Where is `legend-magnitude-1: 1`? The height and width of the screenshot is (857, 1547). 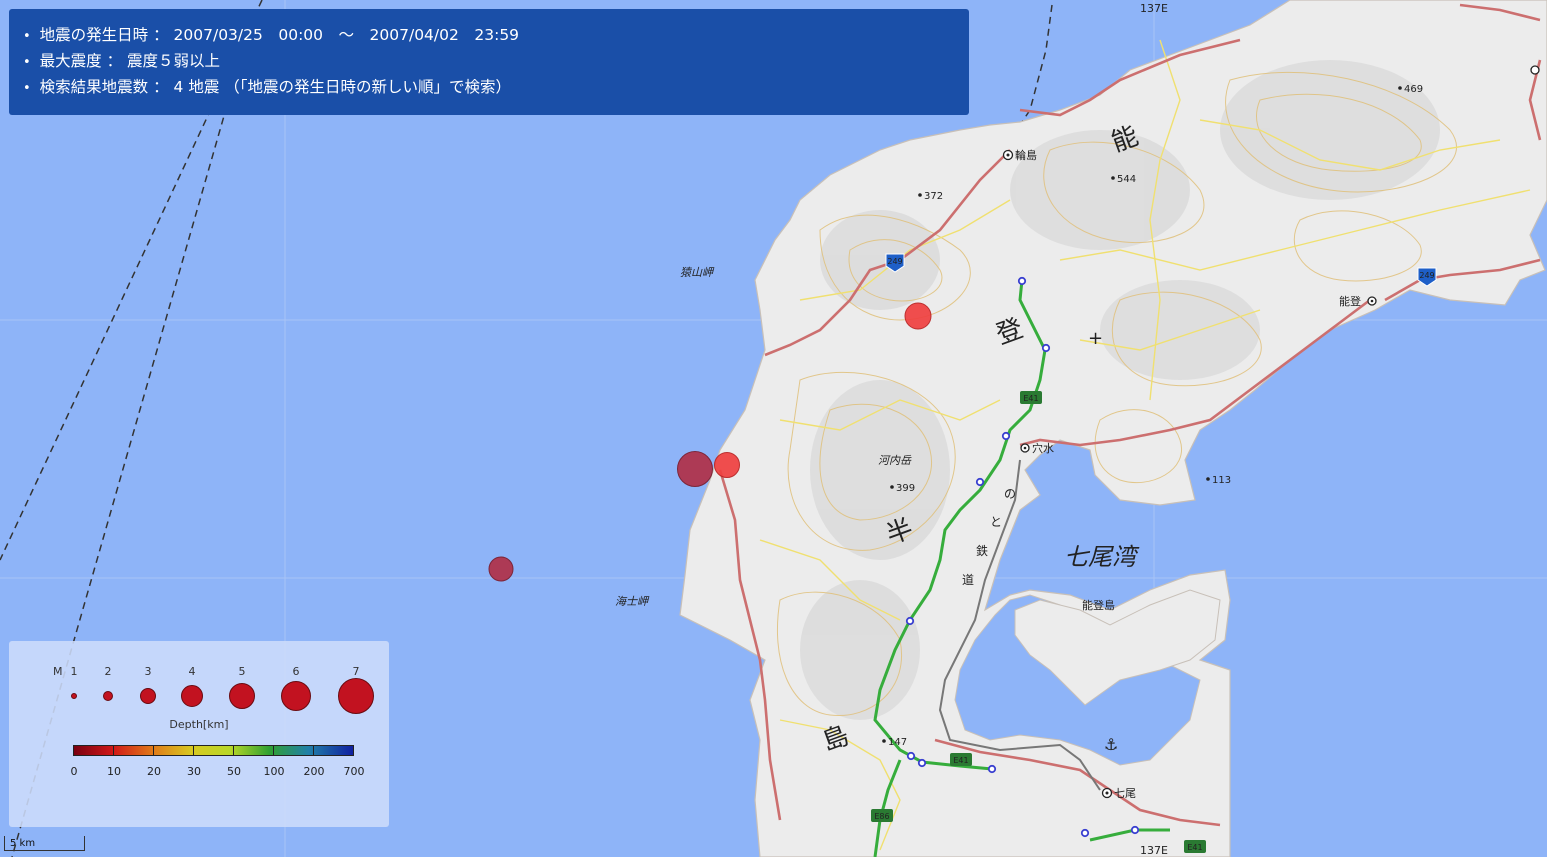
legend-magnitude-1: 1 is located at coordinates (74, 671).